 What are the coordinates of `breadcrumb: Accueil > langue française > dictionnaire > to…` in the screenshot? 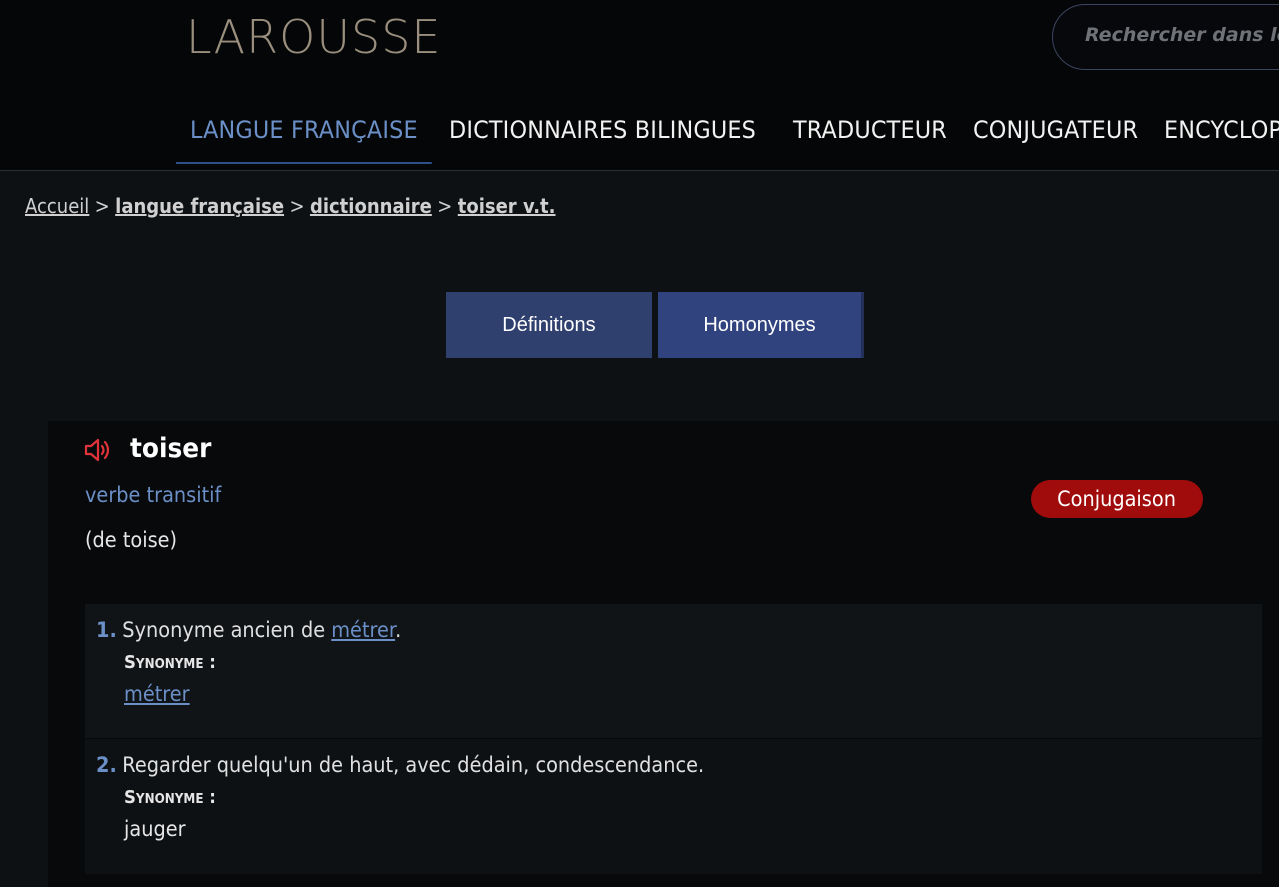 It's located at (290, 206).